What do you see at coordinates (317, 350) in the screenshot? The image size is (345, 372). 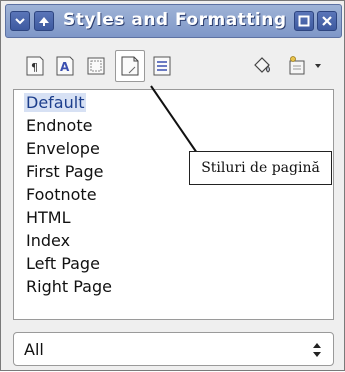 I see `spin-arrows-icon` at bounding box center [317, 350].